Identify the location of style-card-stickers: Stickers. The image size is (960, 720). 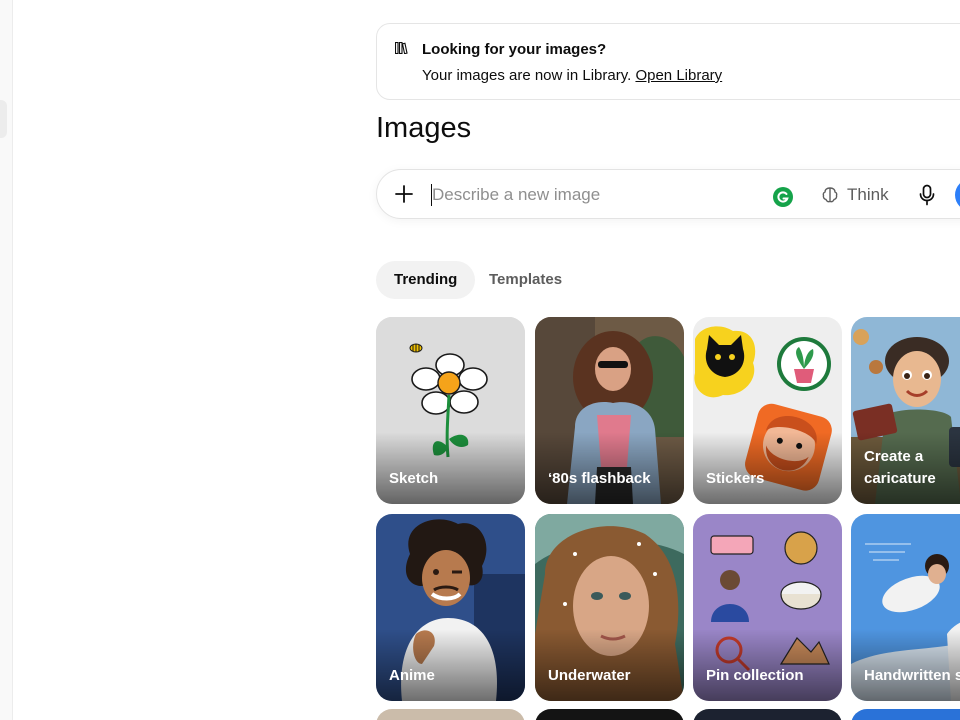
(767, 410).